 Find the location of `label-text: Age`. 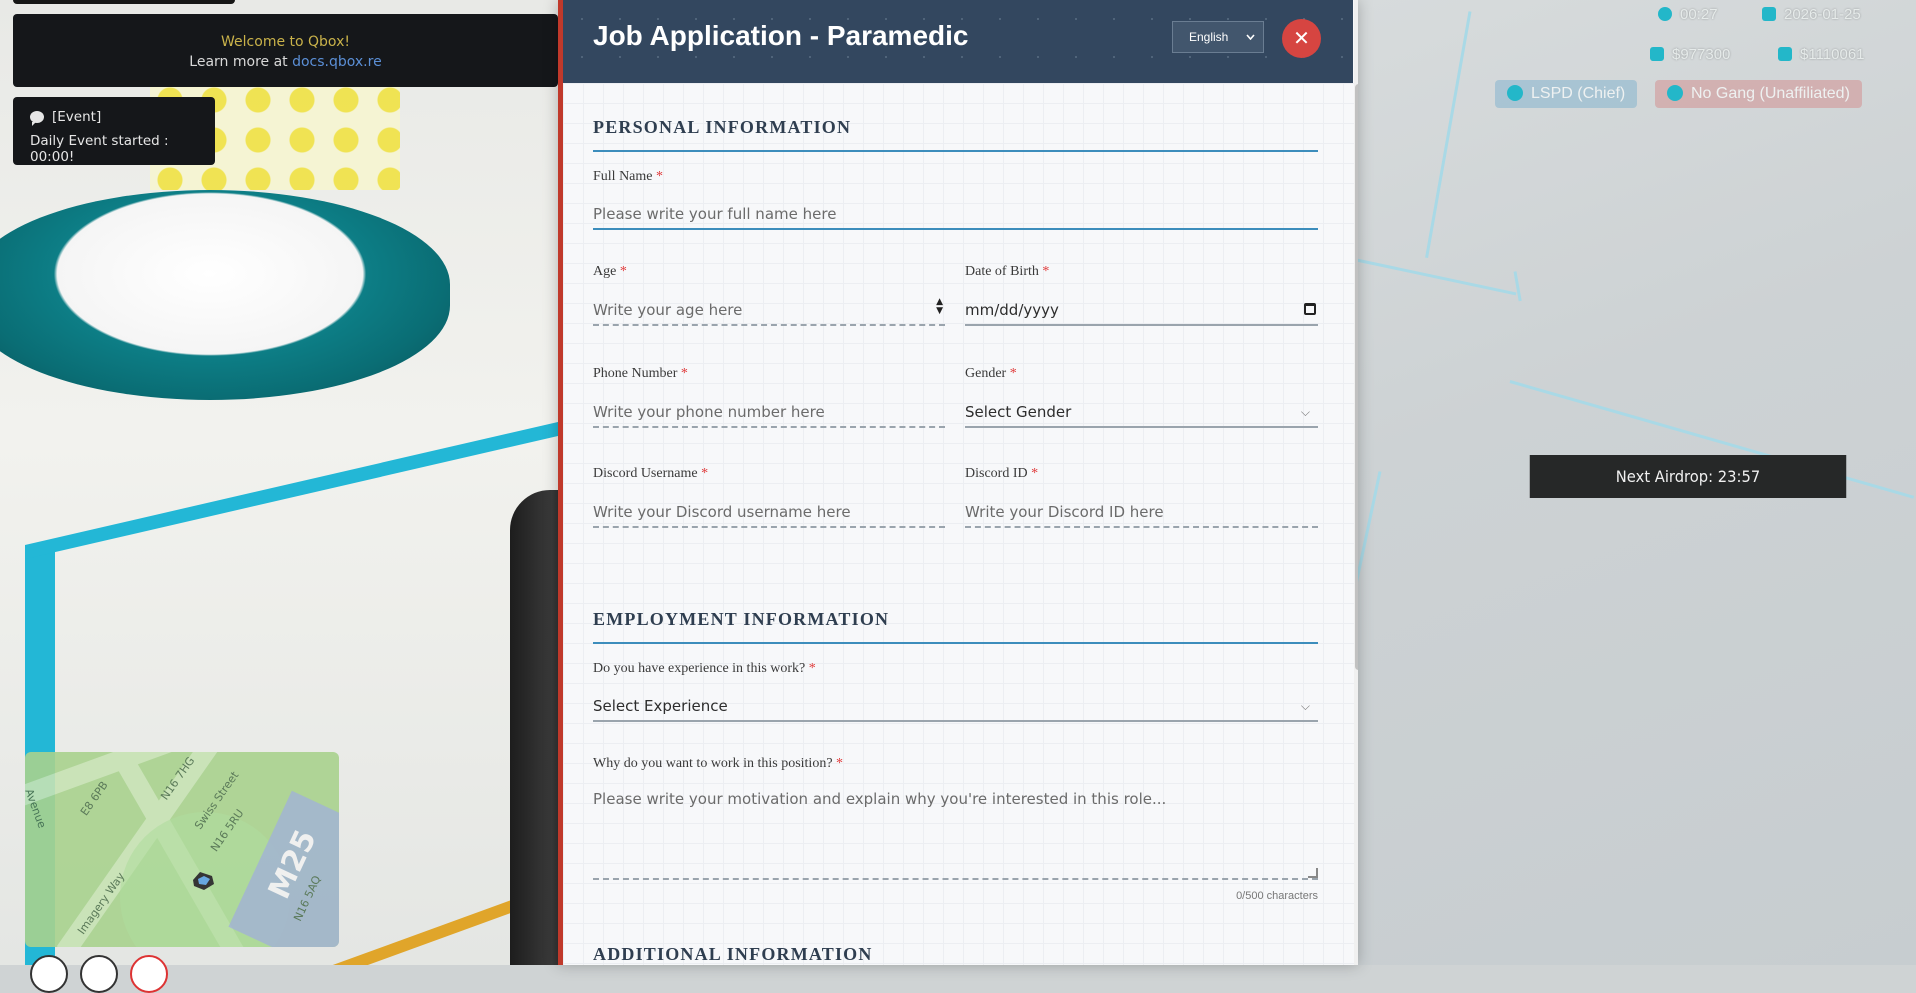

label-text: Age is located at coordinates (605, 271).